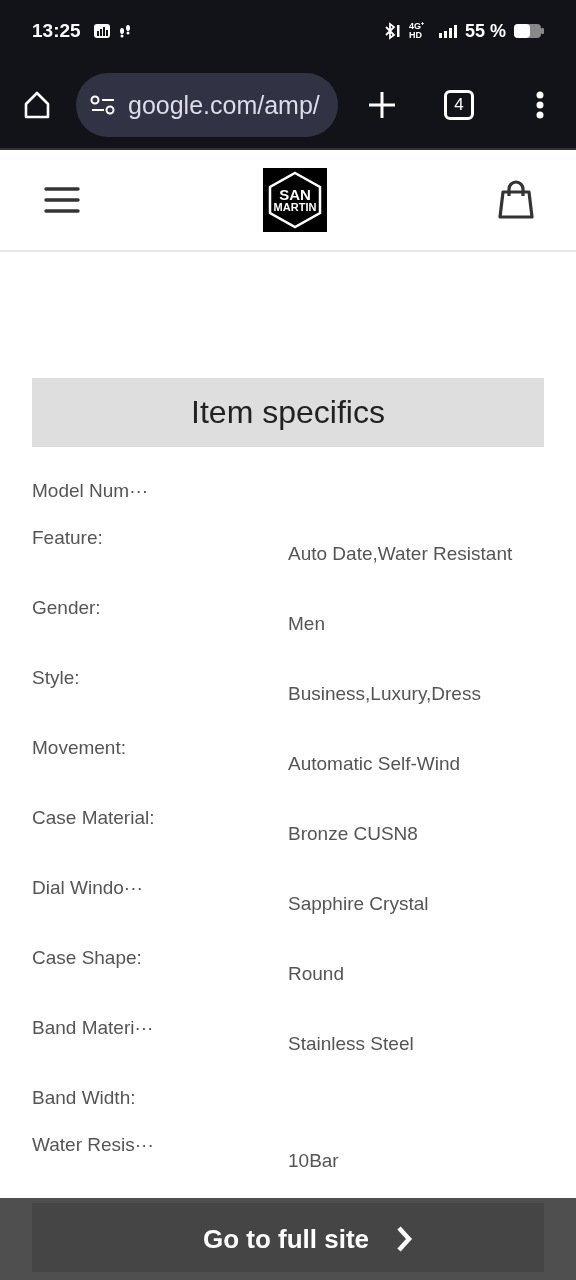  What do you see at coordinates (416, 31) in the screenshot?
I see `network-type: 4G⁺ HD` at bounding box center [416, 31].